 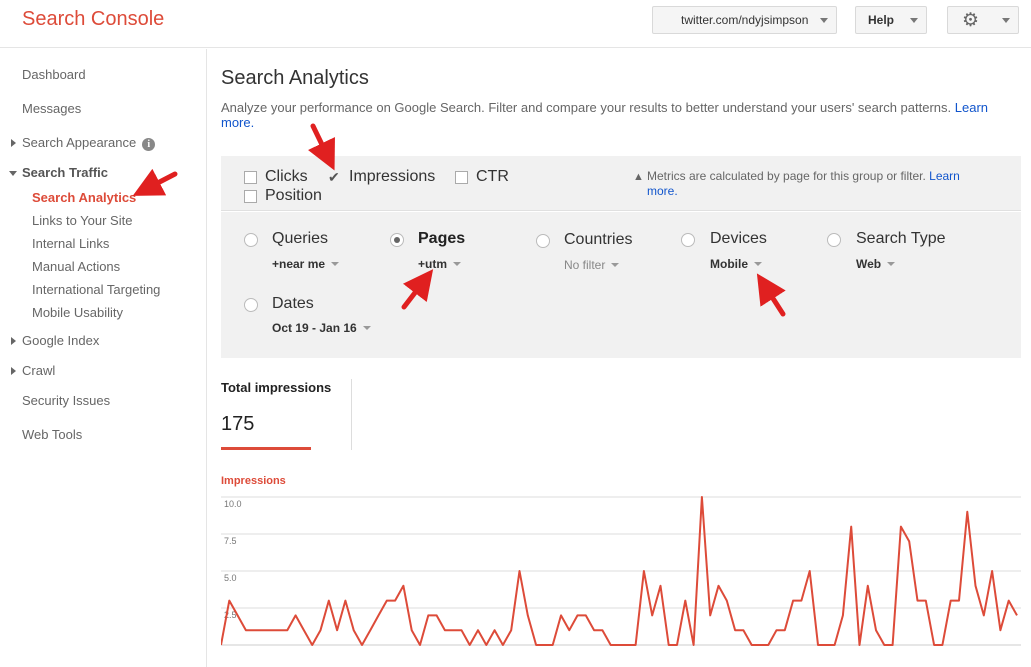 I want to click on countries-filter-value: No filter, so click(x=585, y=265).